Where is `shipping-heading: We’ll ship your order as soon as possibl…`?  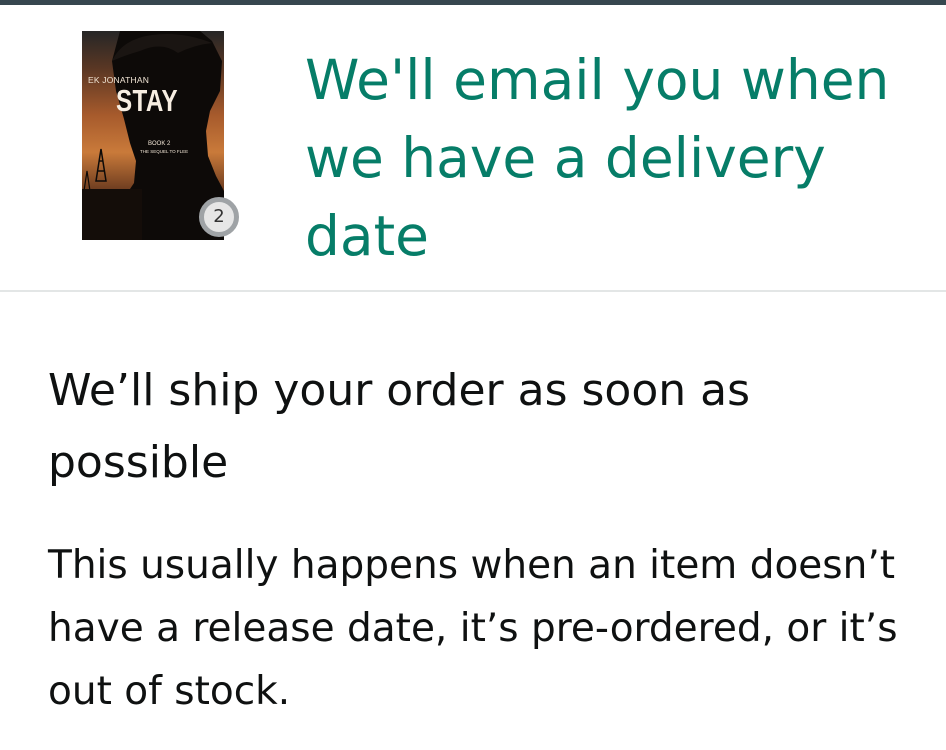 shipping-heading: We’ll ship your order as soon as possibl… is located at coordinates (399, 426).